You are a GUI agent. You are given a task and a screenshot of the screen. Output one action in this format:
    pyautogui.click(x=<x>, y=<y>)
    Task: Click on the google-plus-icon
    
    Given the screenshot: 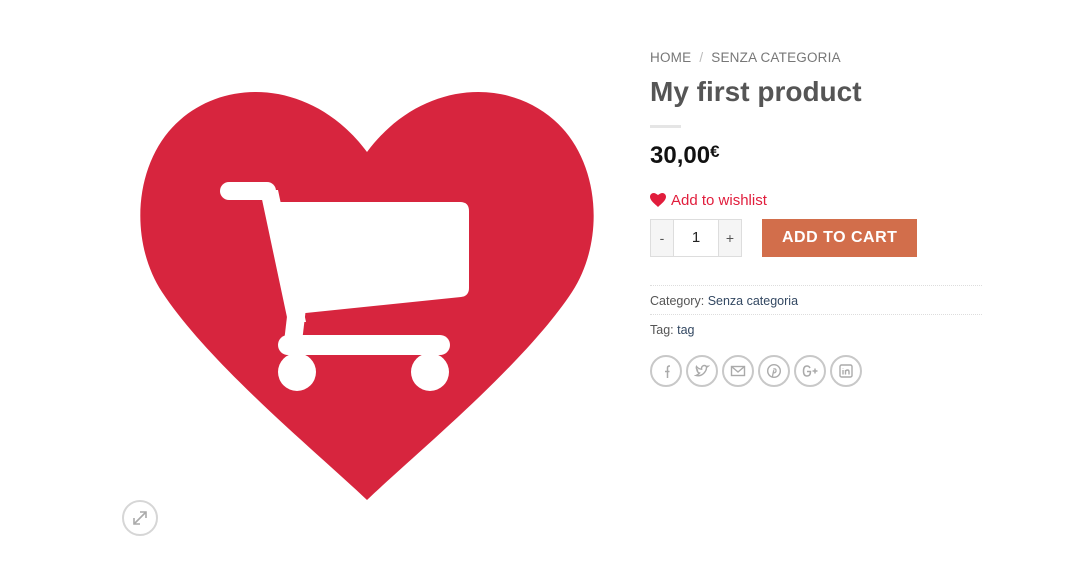 What is the action you would take?
    pyautogui.click(x=810, y=370)
    